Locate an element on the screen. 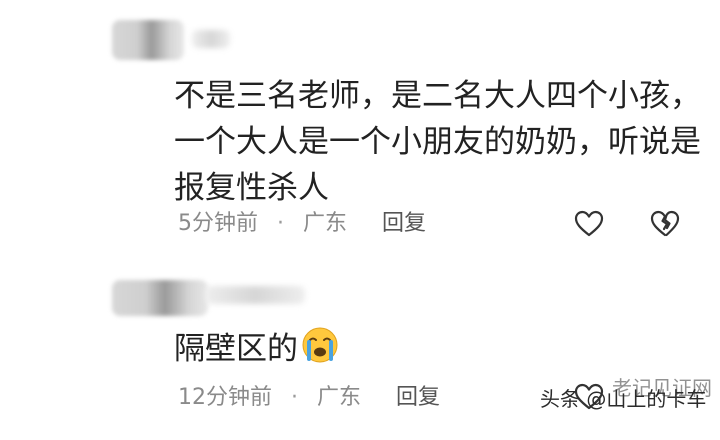 The width and height of the screenshot is (720, 440). comment-meta: 5分钟前 · 广东 回复 is located at coordinates (302, 224).